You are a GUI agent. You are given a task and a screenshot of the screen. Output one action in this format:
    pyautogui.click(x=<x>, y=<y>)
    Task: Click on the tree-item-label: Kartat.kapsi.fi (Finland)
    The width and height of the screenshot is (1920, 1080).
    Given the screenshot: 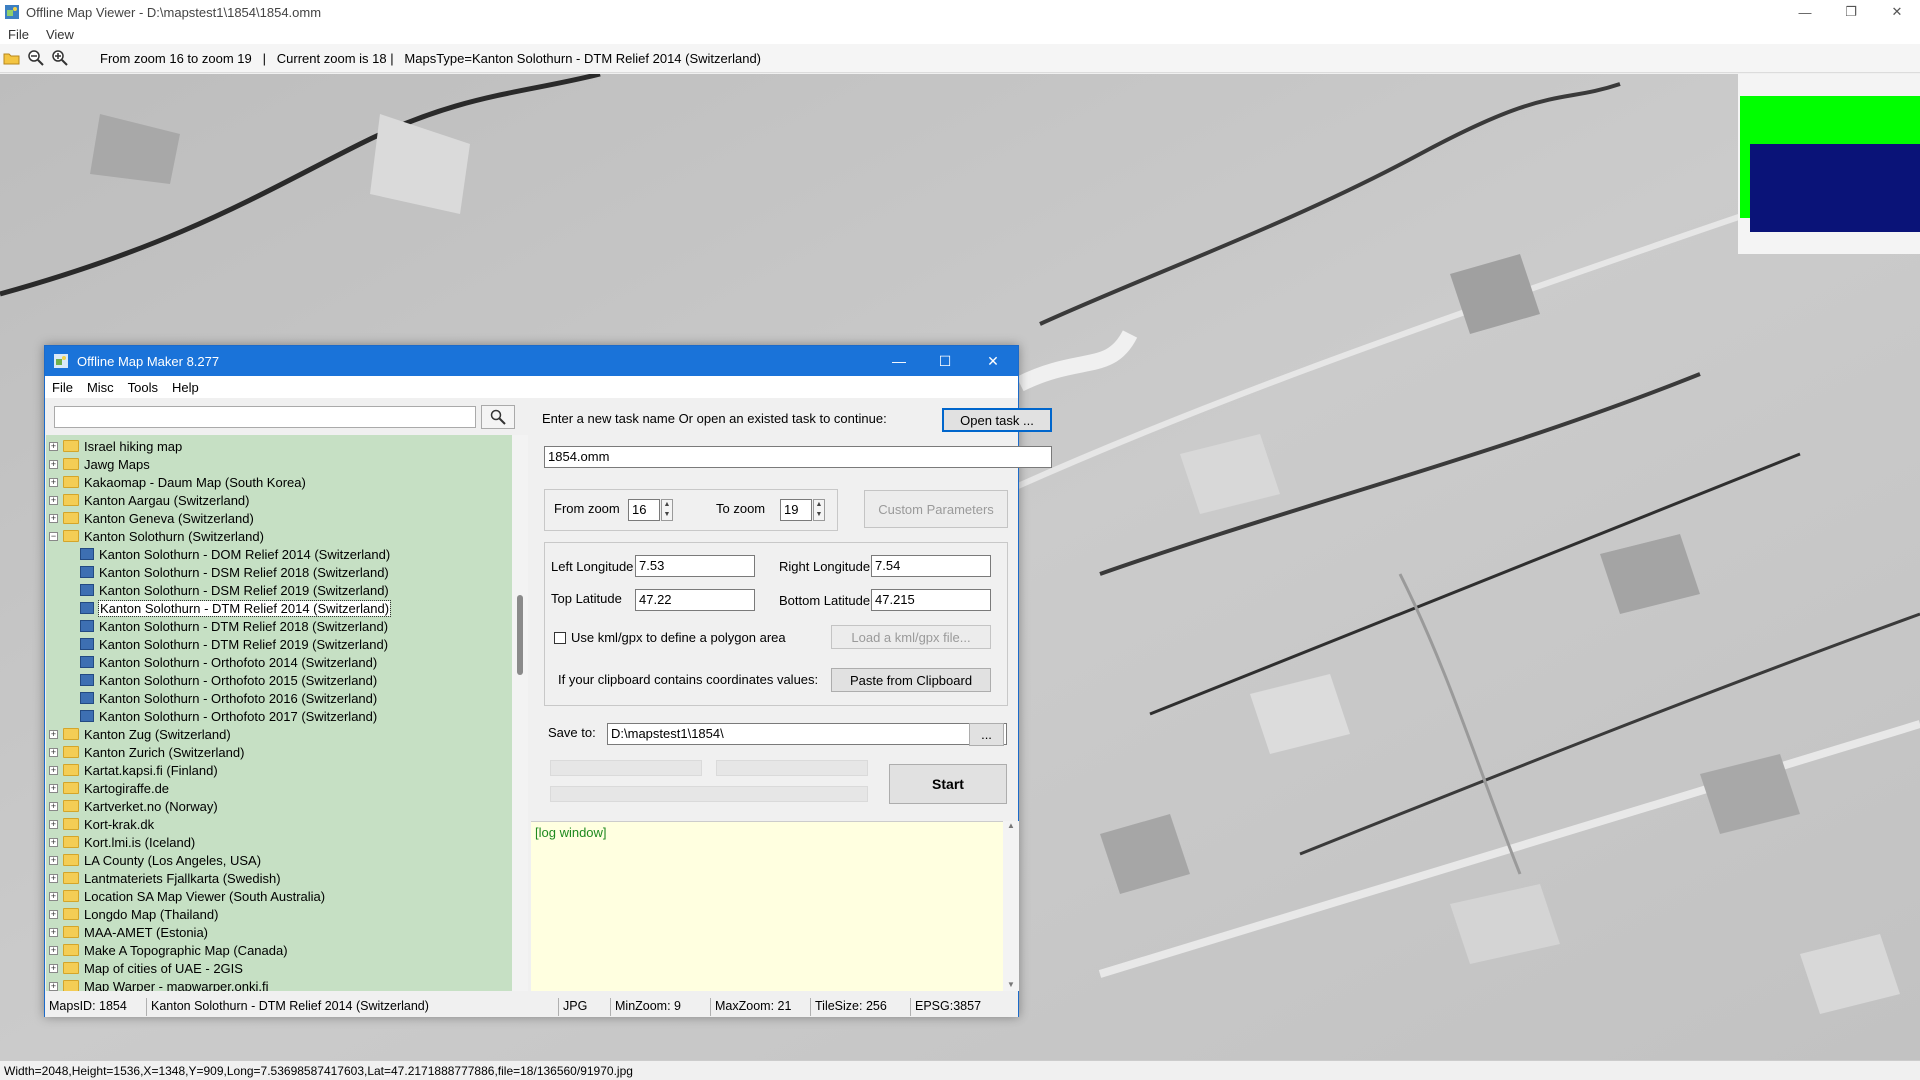 What is the action you would take?
    pyautogui.click(x=151, y=770)
    